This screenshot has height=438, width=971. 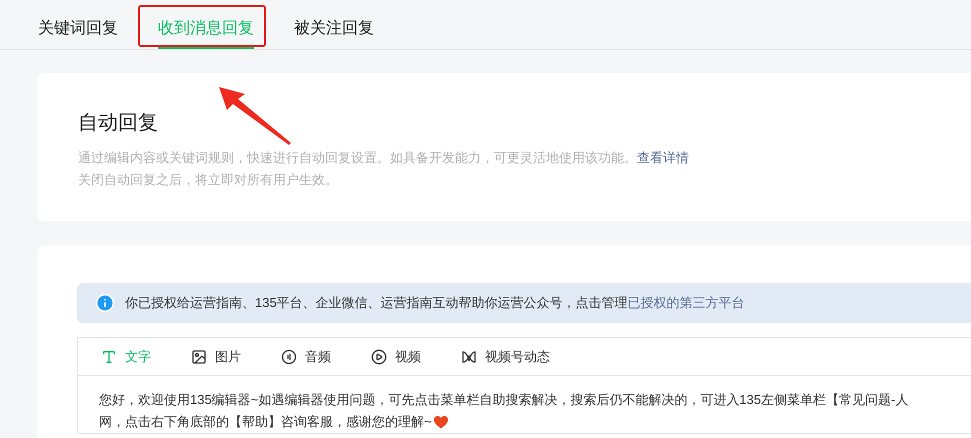 What do you see at coordinates (441, 422) in the screenshot?
I see `heart-icon` at bounding box center [441, 422].